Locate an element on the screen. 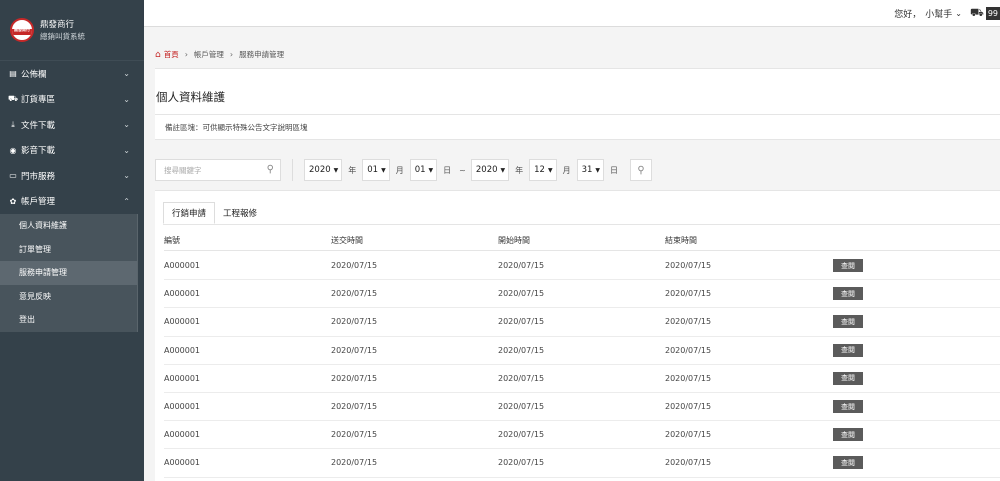 The width and height of the screenshot is (1000, 481). brand: 鼎發商行 鼎發商行 總銷叫貨系統 is located at coordinates (72, 30).